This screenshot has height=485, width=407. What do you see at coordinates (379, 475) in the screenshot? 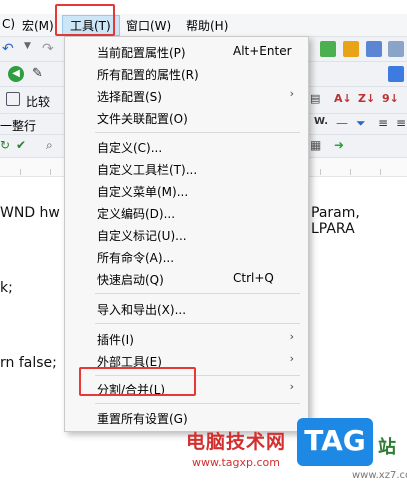
I see `watermark-url-2: www.xz7.com` at bounding box center [379, 475].